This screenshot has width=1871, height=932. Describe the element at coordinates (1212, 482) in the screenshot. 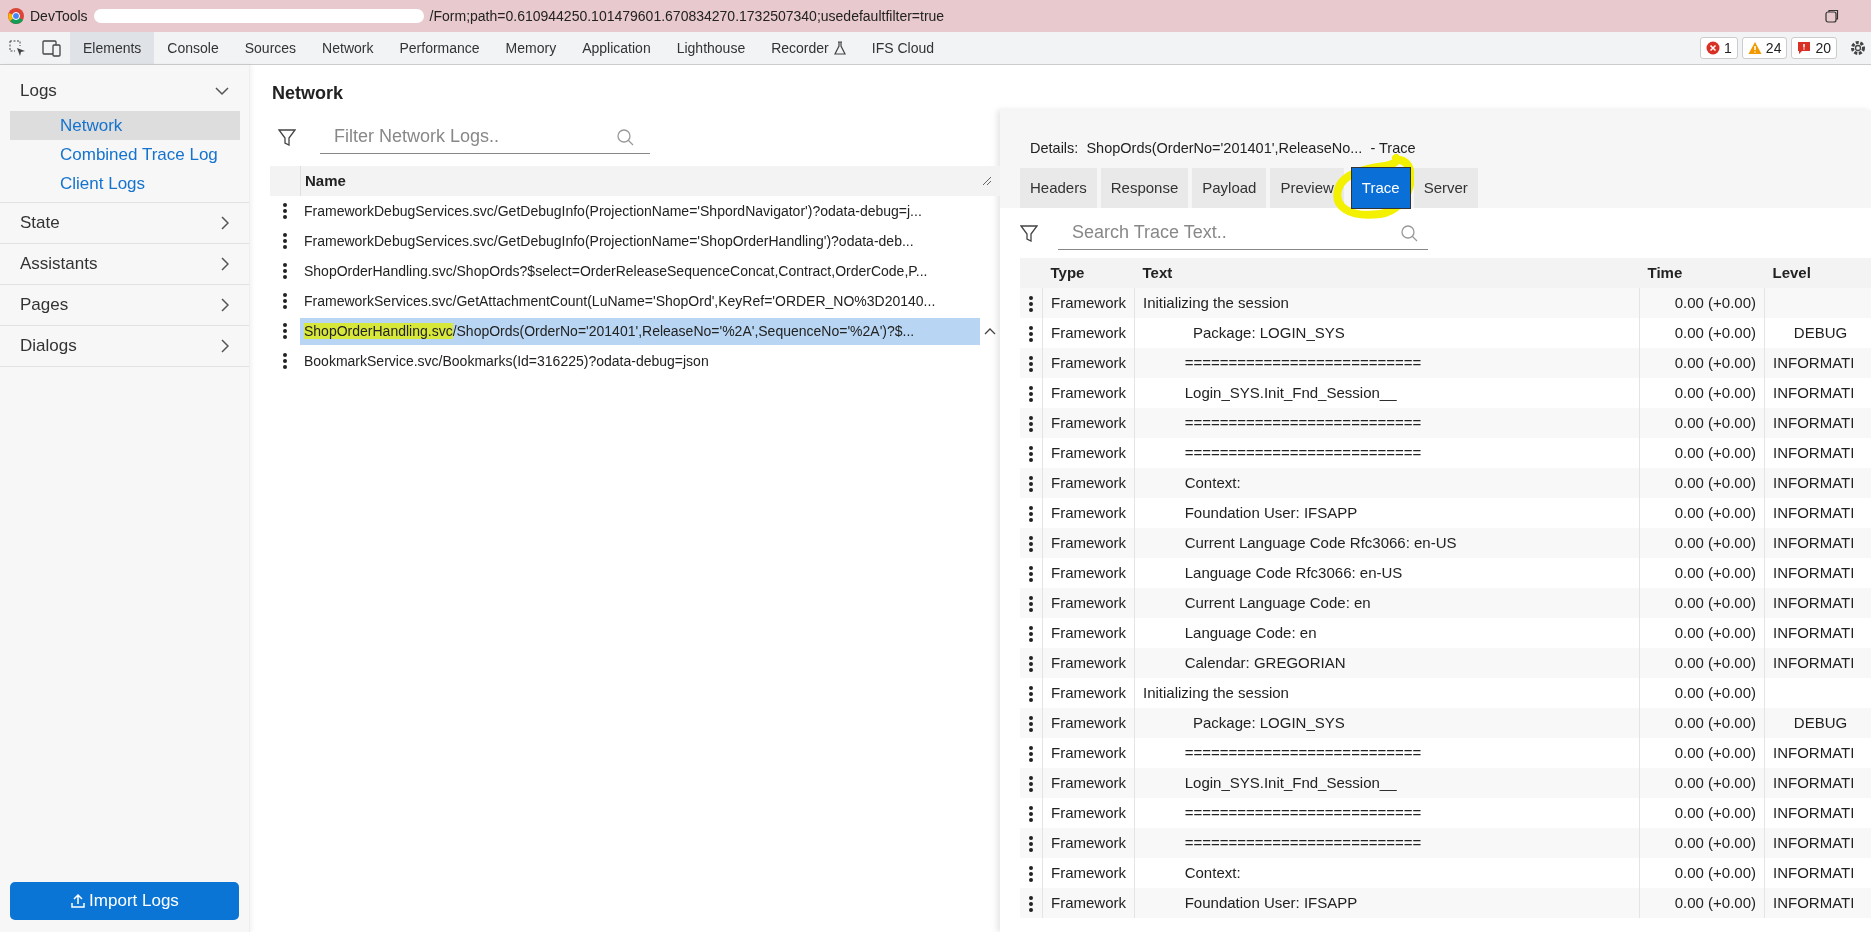

I see `trace-text: Context:` at that location.